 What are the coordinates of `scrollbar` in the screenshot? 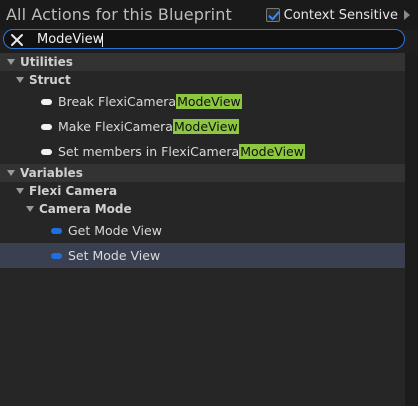 It's located at (411, 229).